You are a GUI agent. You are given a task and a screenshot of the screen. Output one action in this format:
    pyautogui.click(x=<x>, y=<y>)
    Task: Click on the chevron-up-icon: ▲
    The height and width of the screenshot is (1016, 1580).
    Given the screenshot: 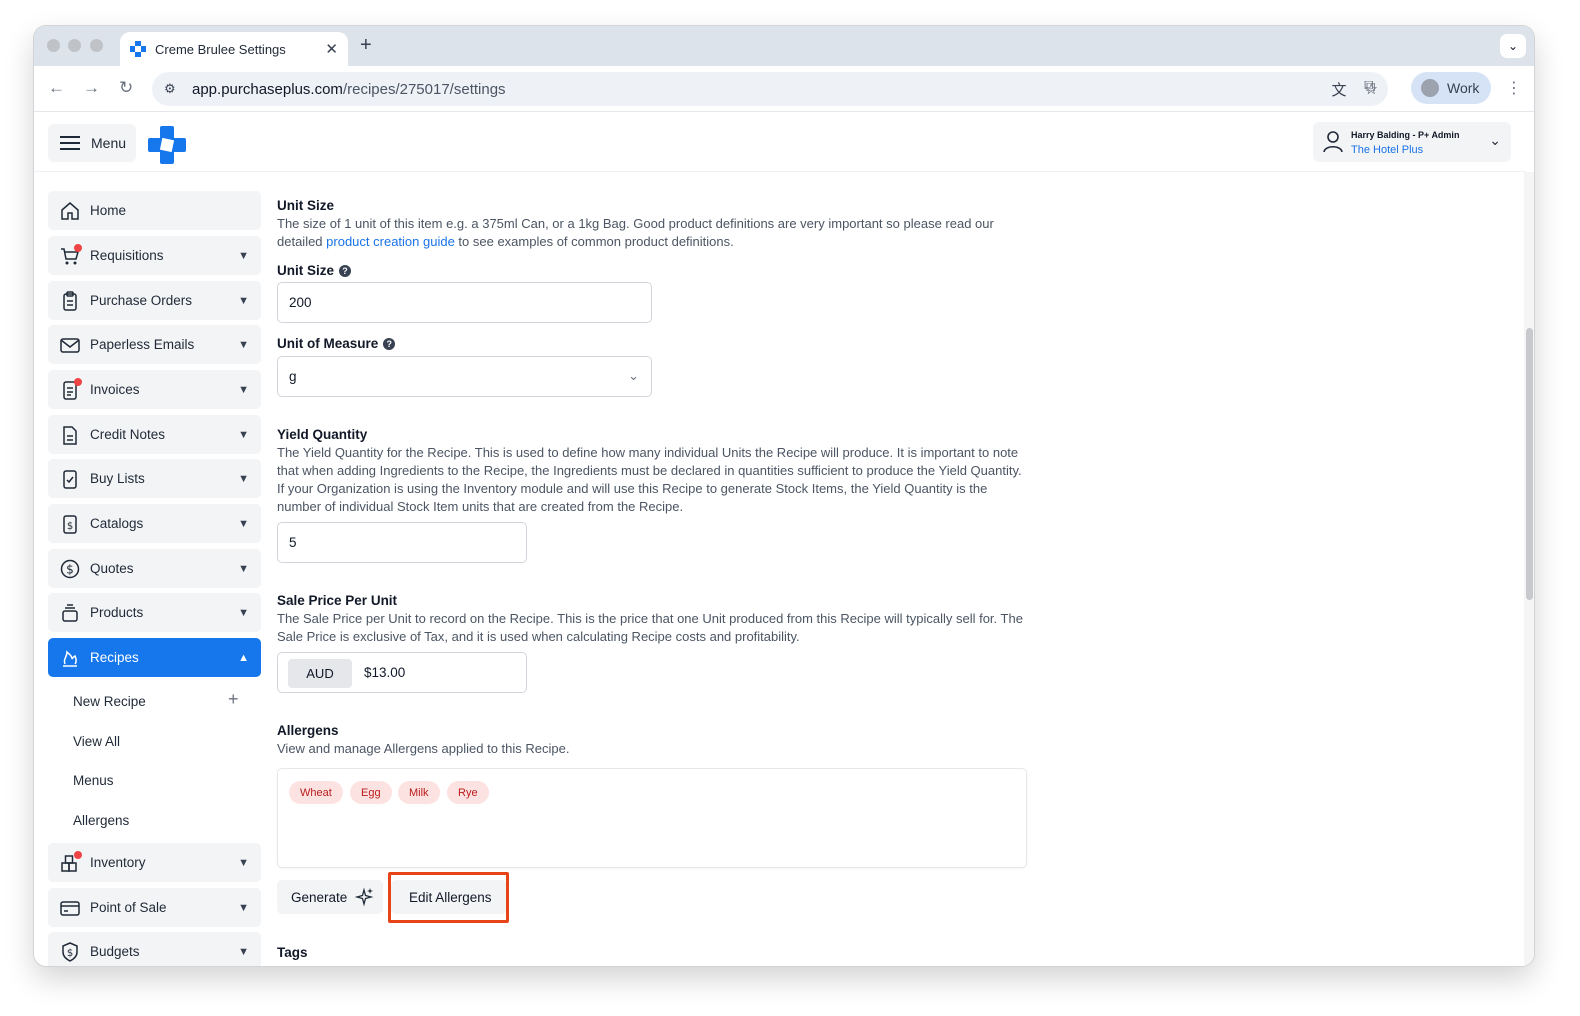 What is the action you would take?
    pyautogui.click(x=243, y=657)
    